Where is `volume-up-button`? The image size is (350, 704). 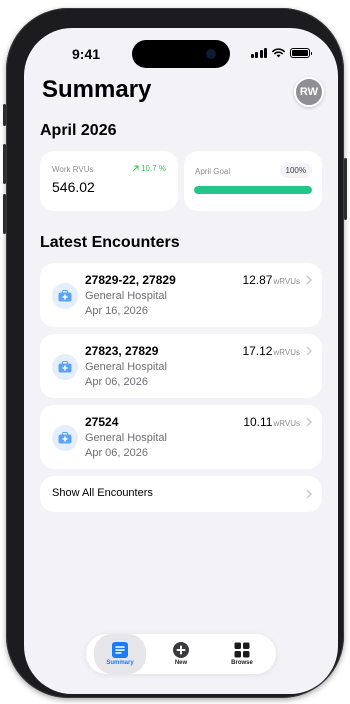 volume-up-button is located at coordinates (4, 164).